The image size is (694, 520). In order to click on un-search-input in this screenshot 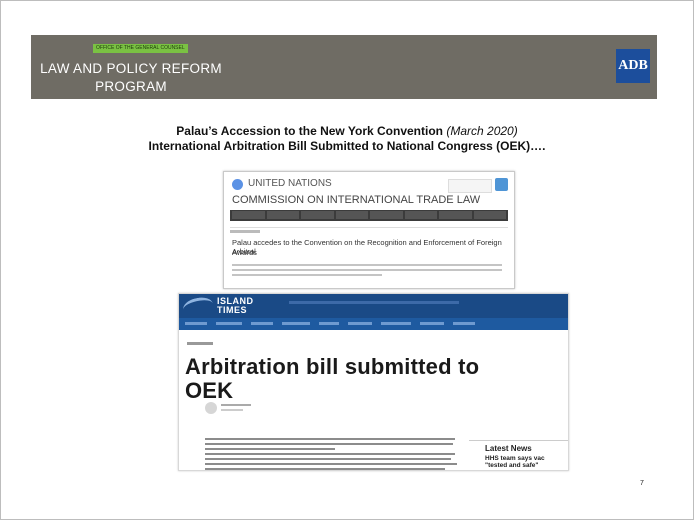, I will do `click(470, 186)`.